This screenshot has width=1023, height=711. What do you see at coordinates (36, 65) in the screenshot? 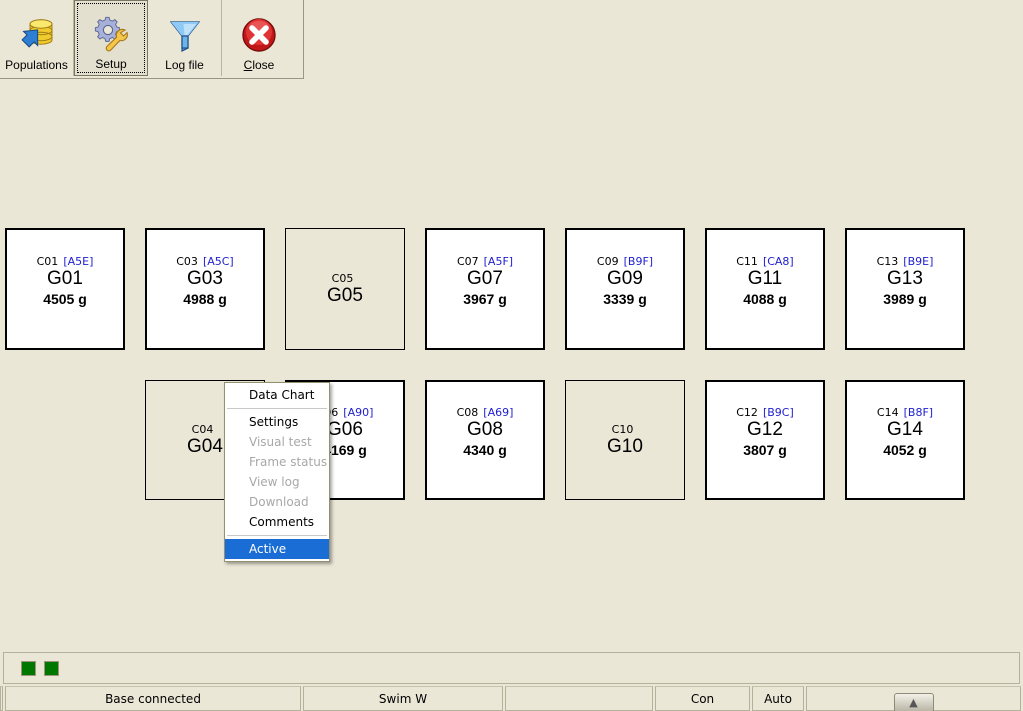
I see `toolbar-button-populations-label: Populations` at bounding box center [36, 65].